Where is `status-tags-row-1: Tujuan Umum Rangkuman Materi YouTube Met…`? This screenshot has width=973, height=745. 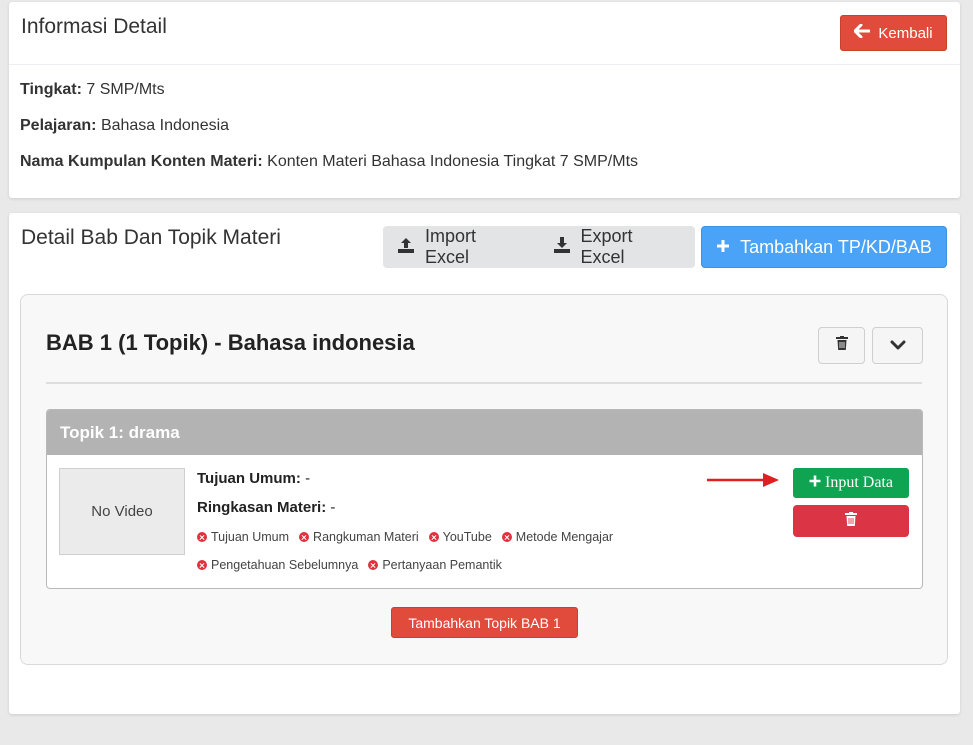 status-tags-row-1: Tujuan Umum Rangkuman Materi YouTube Met… is located at coordinates (405, 537).